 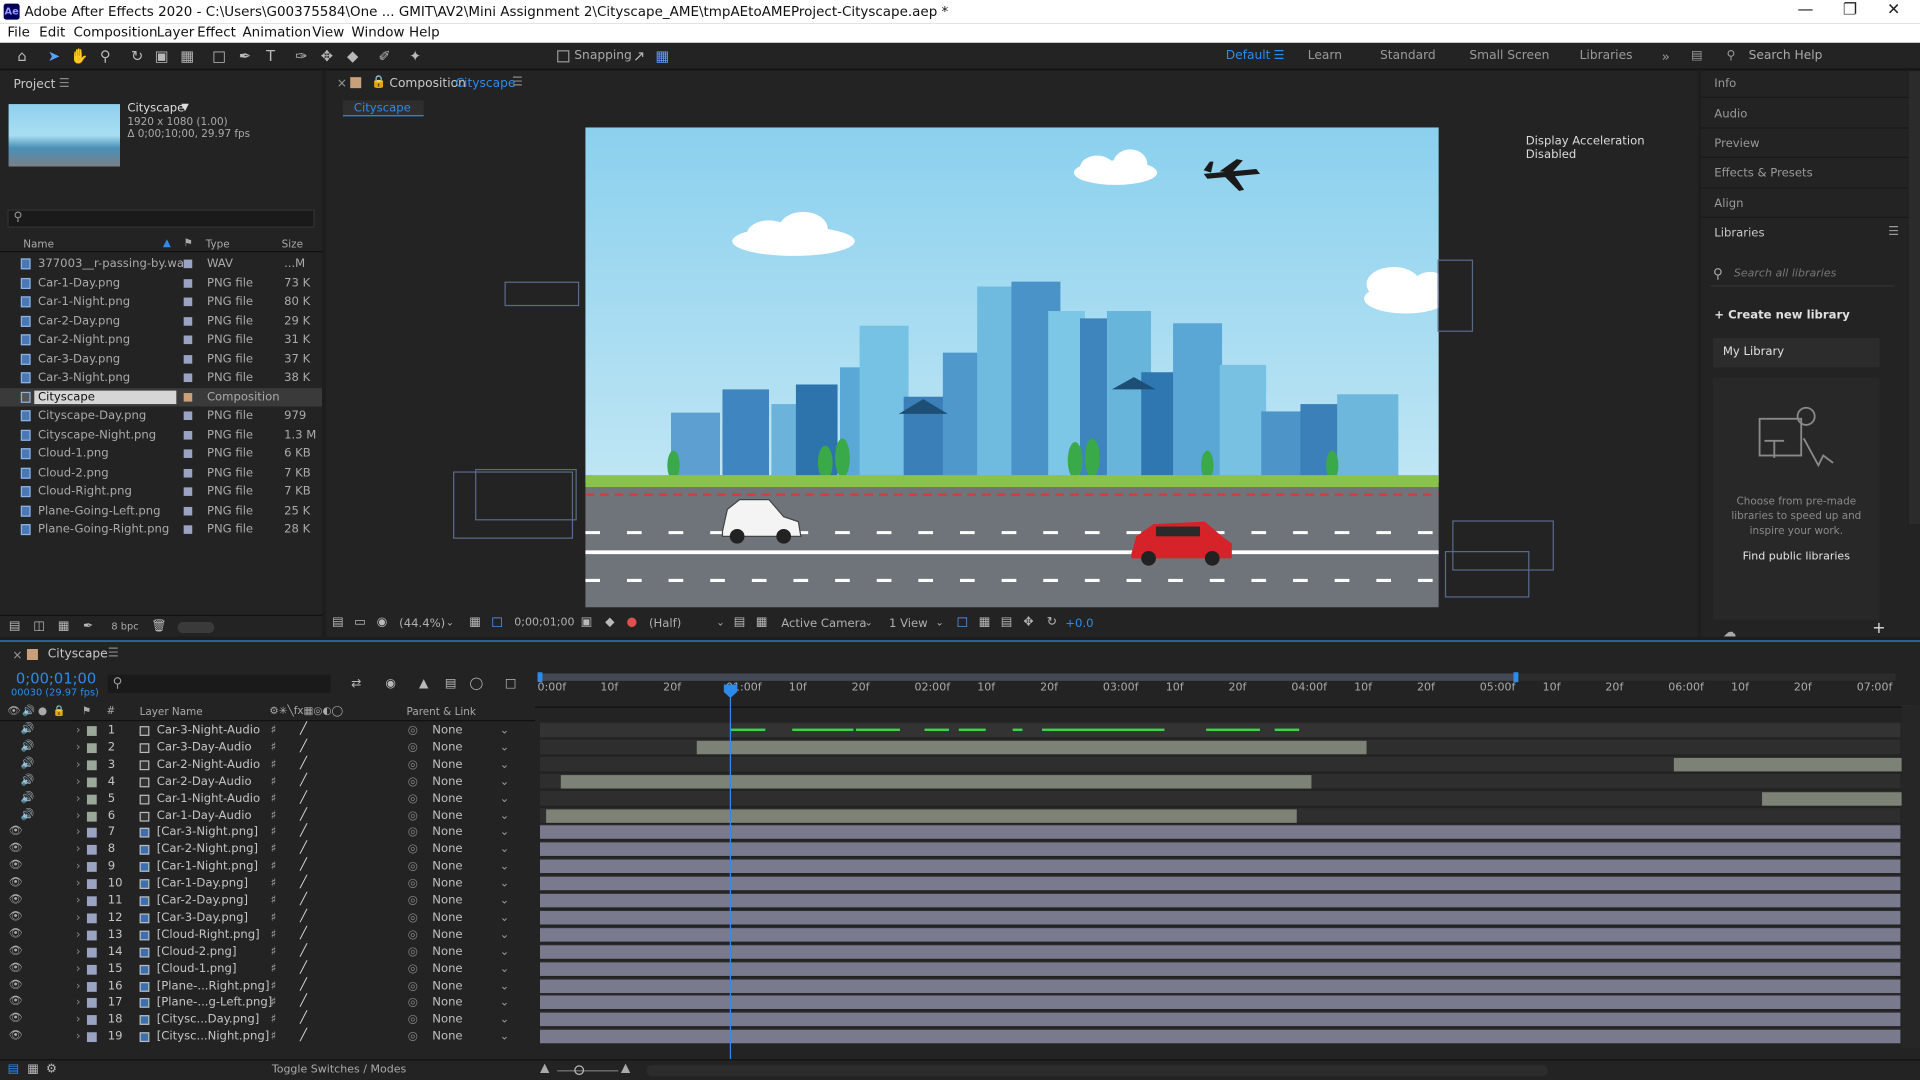 I want to click on selection-tool-icon: ➤, so click(x=54, y=57).